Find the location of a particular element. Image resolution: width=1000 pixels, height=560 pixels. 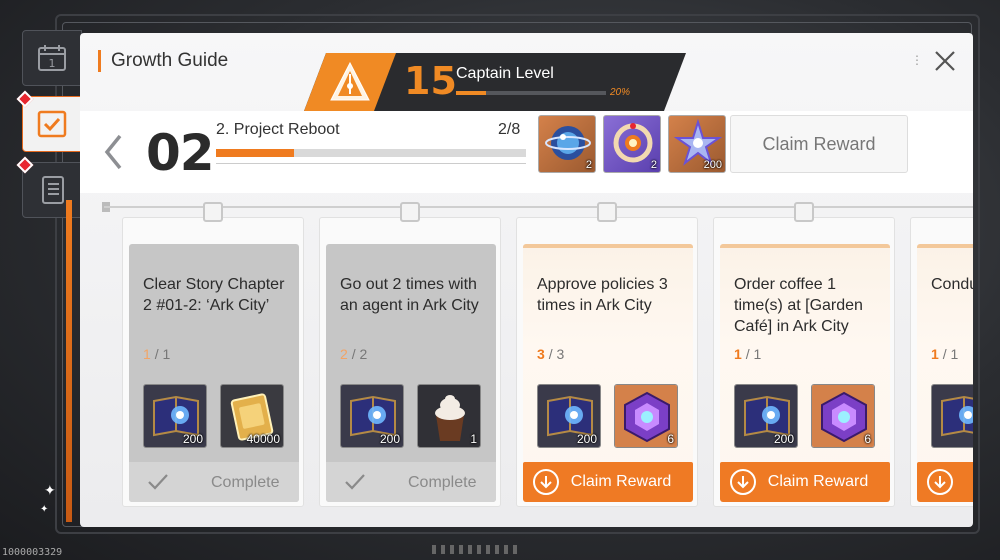

captain-progress-fill is located at coordinates (471, 93).